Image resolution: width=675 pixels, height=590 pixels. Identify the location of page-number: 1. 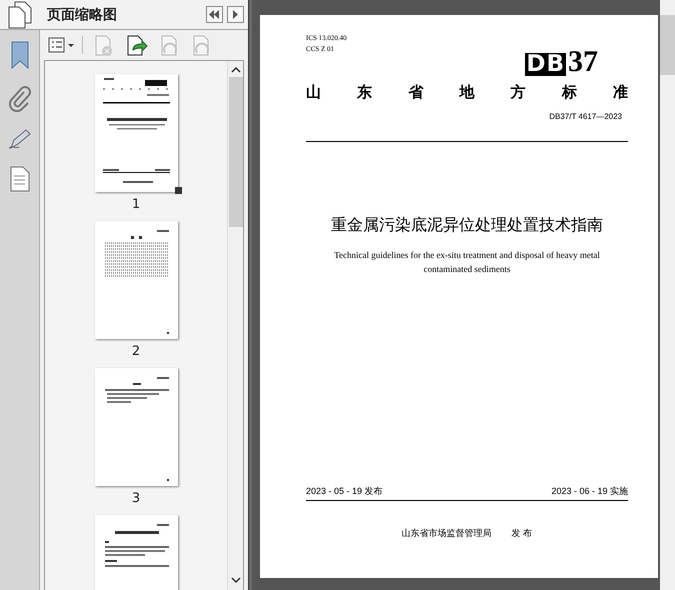
(136, 204).